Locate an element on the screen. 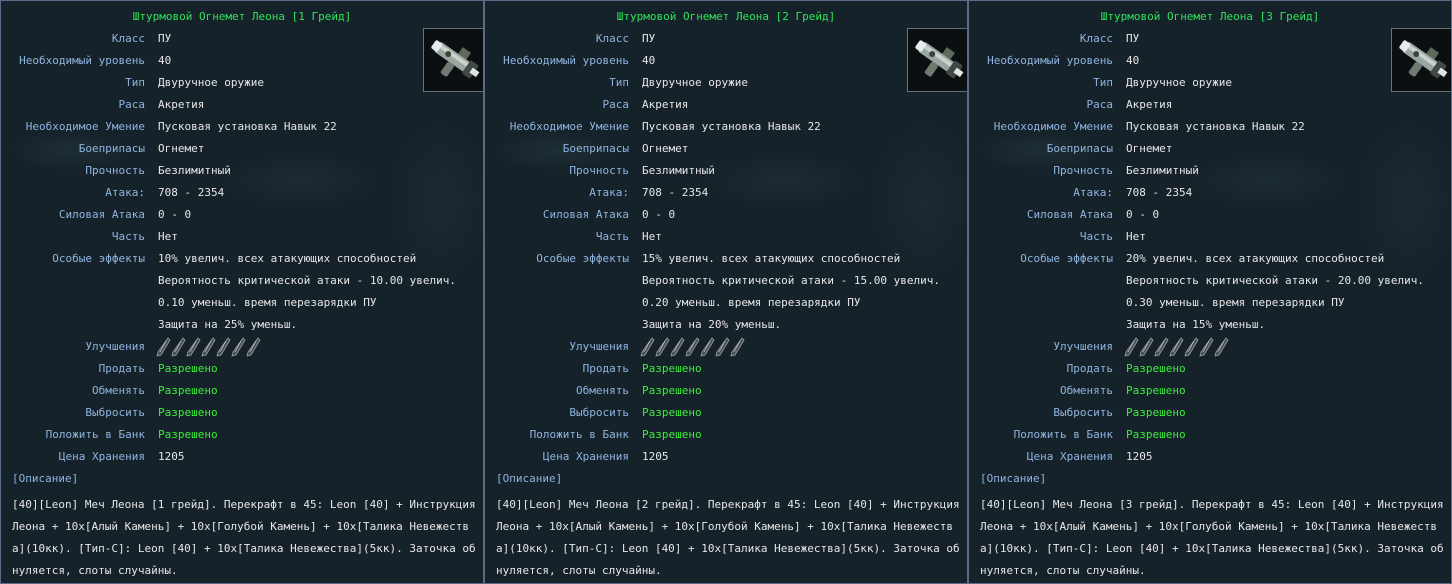 The width and height of the screenshot is (1452, 584). special-effect-line: 0.20 уменьш. время перезарядки ПУ is located at coordinates (751, 302).